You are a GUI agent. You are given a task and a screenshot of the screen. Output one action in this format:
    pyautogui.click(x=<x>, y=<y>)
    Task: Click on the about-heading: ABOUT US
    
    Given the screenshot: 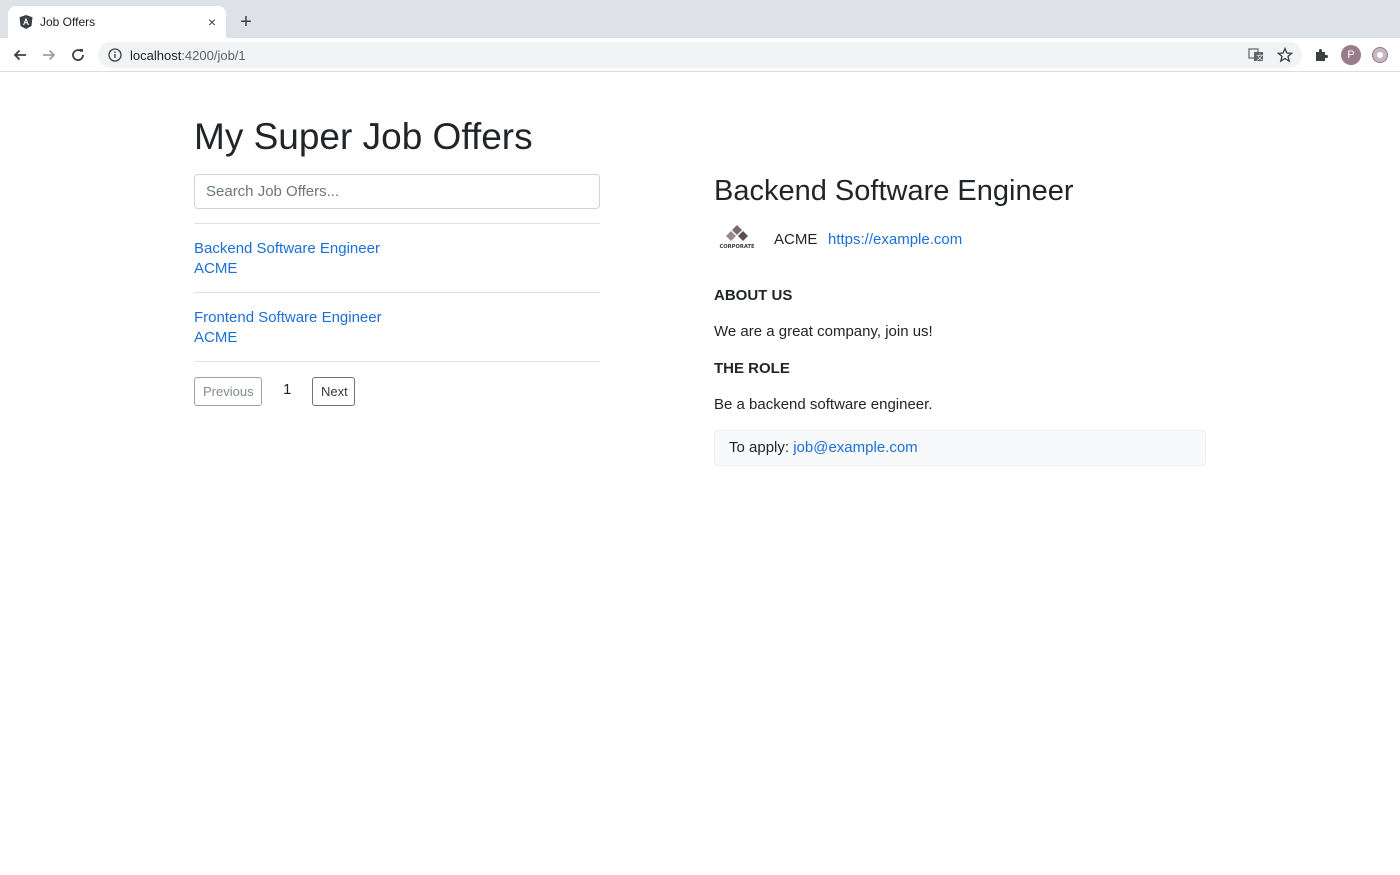 What is the action you would take?
    pyautogui.click(x=753, y=295)
    